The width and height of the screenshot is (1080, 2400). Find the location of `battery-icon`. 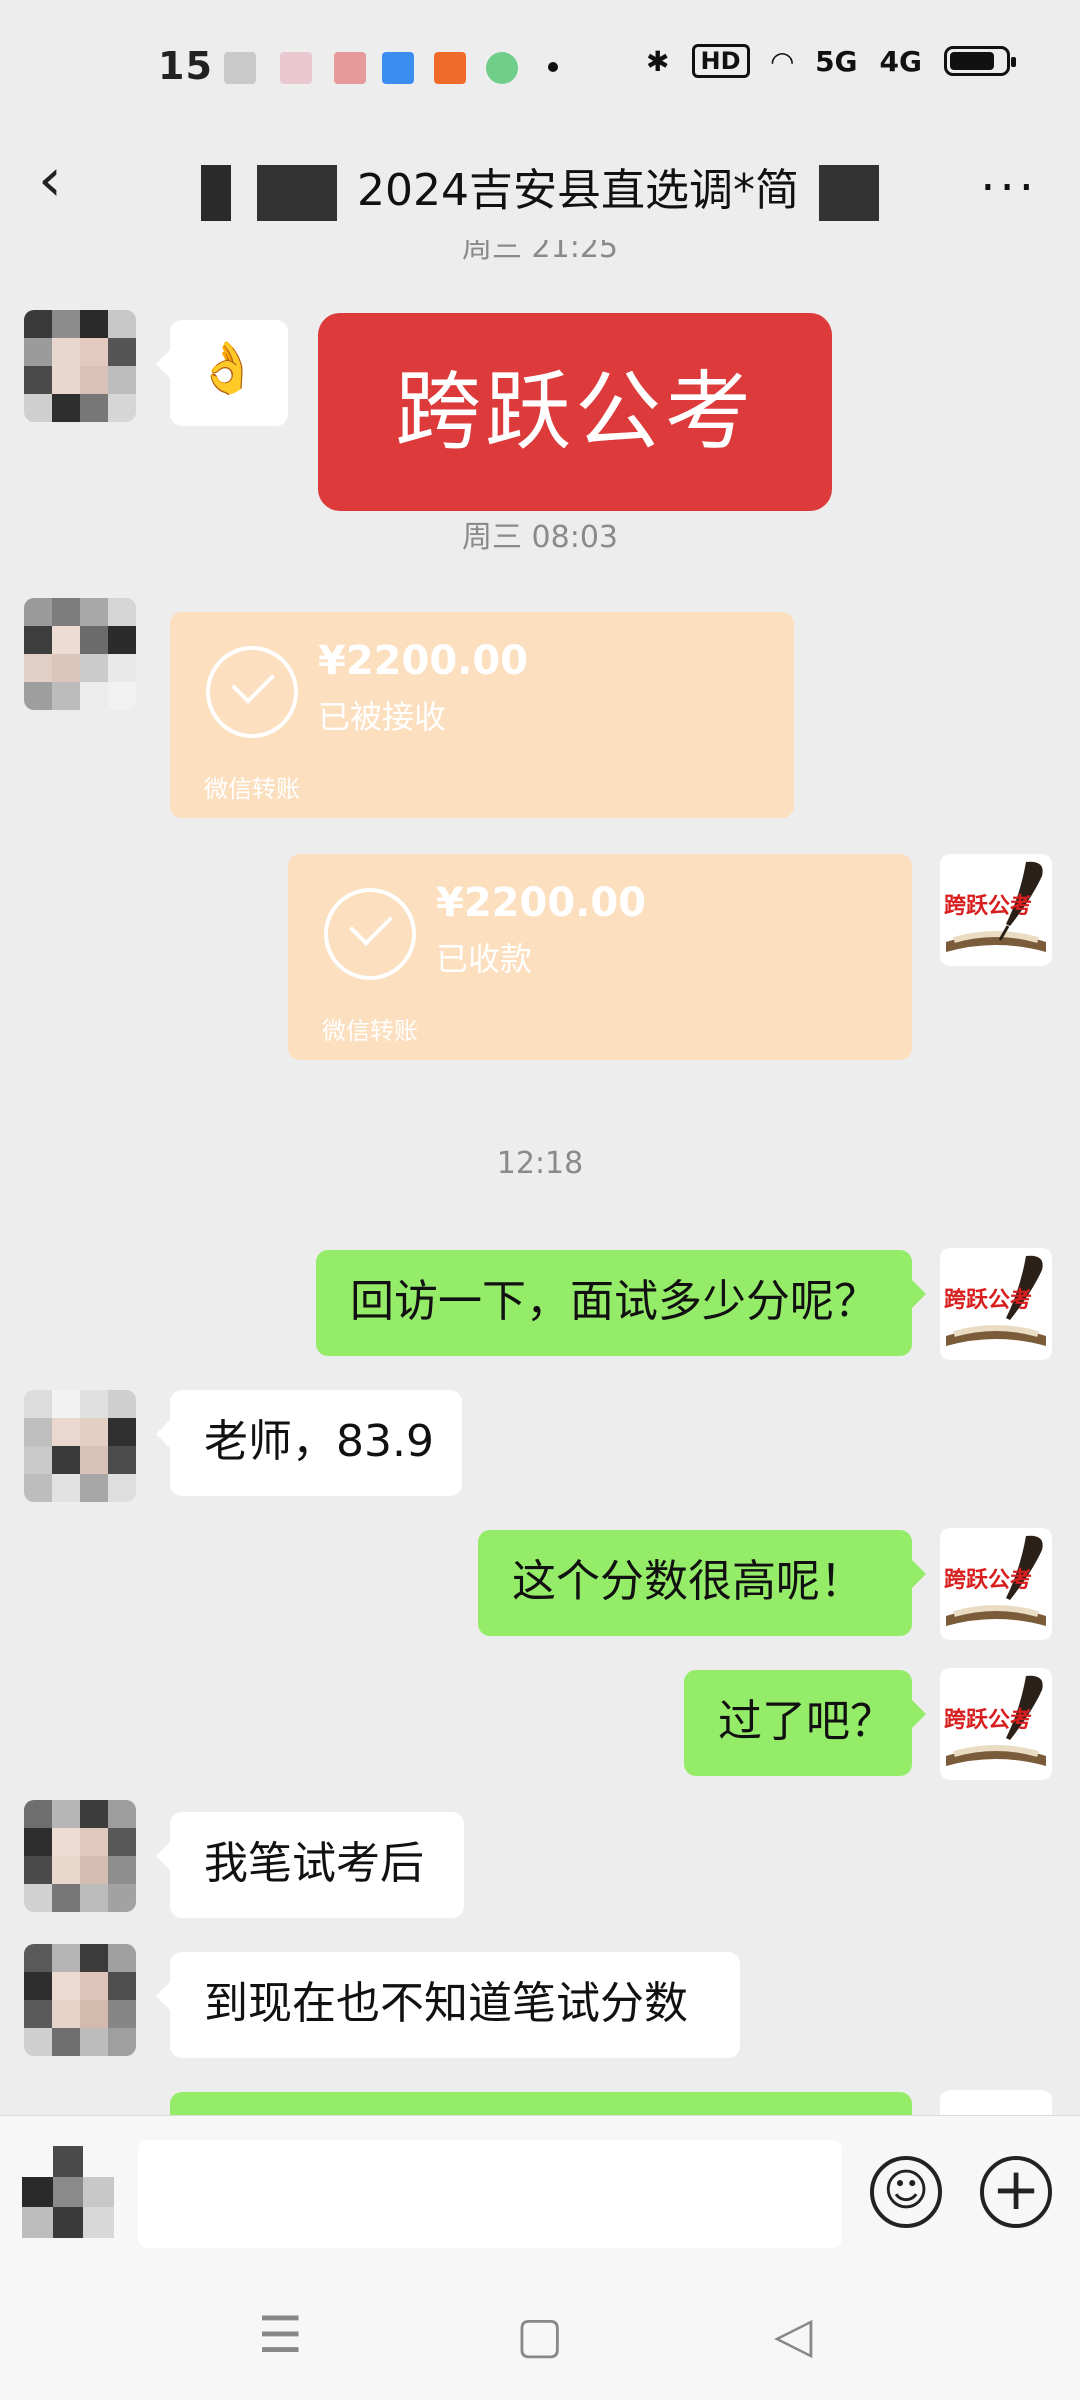

battery-icon is located at coordinates (980, 61).